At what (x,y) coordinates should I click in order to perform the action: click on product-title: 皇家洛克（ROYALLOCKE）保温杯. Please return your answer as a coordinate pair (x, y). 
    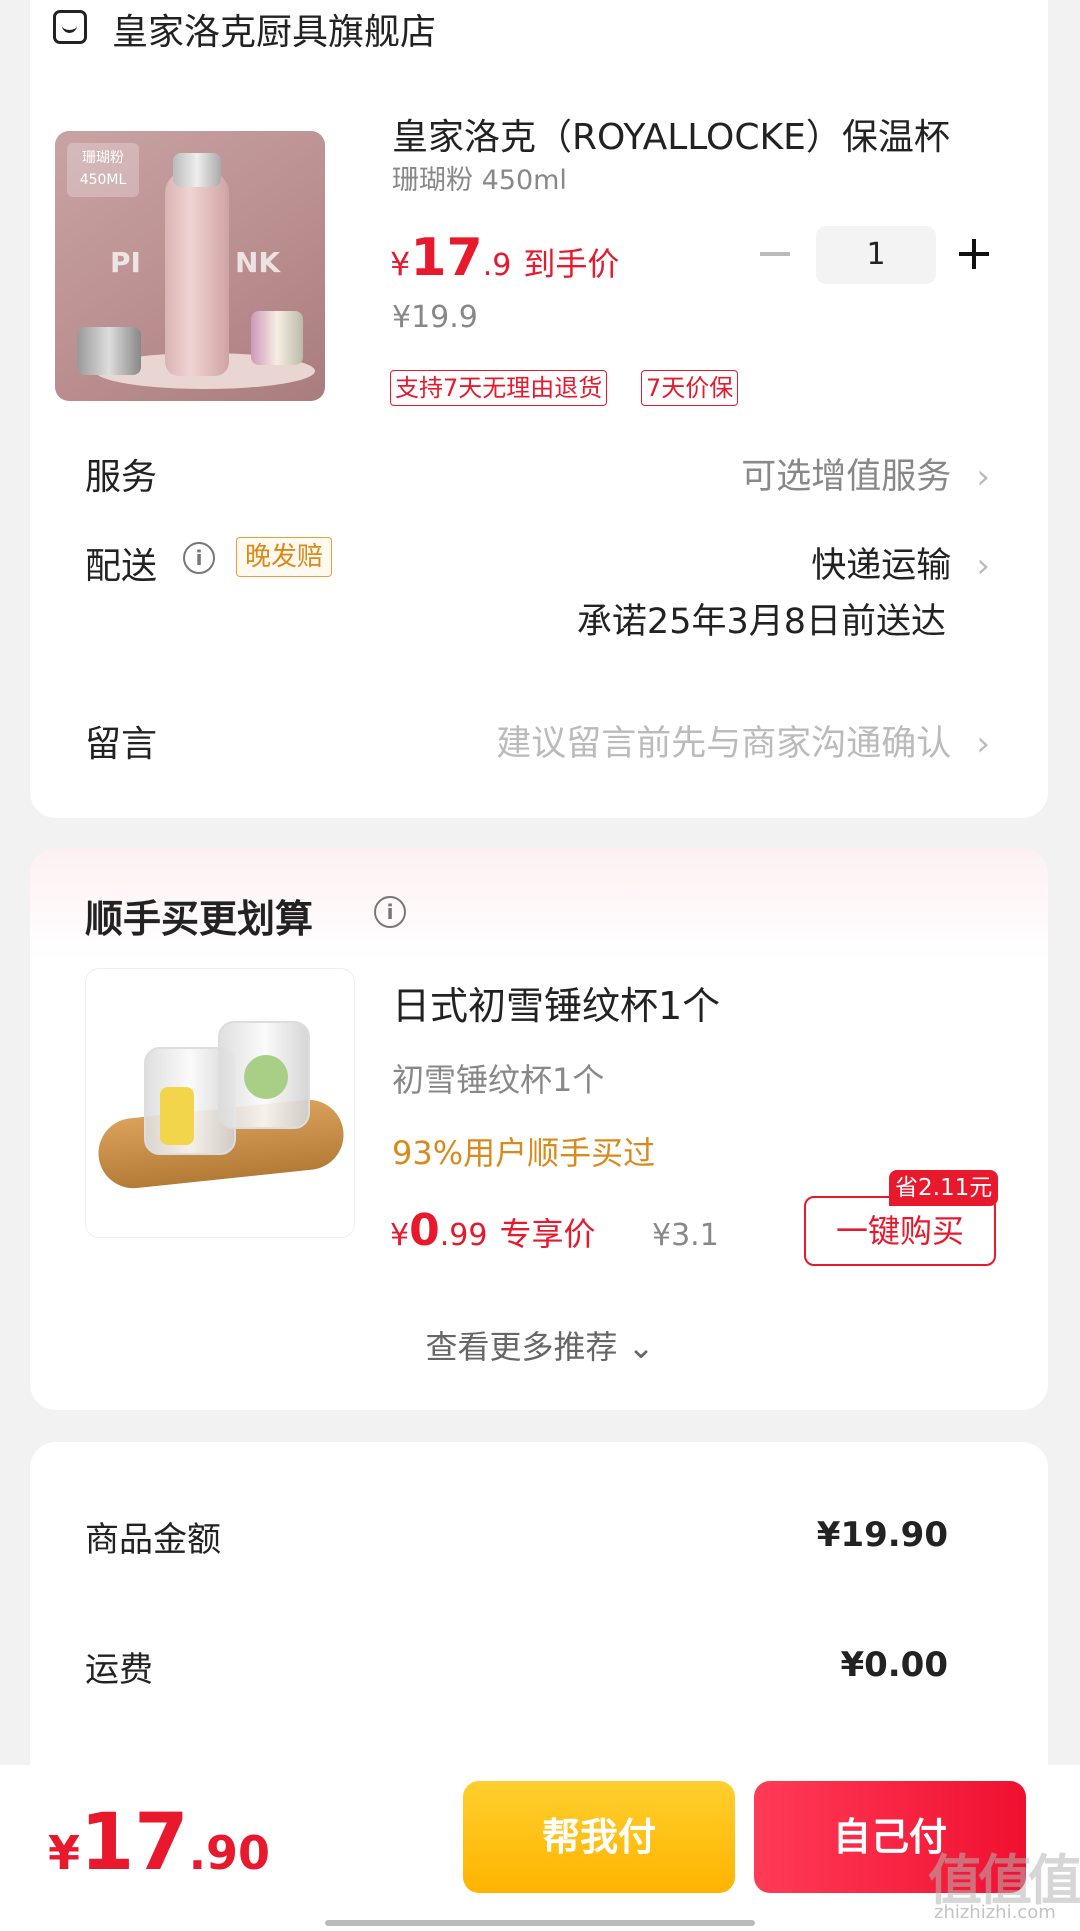
    Looking at the image, I should click on (679, 134).